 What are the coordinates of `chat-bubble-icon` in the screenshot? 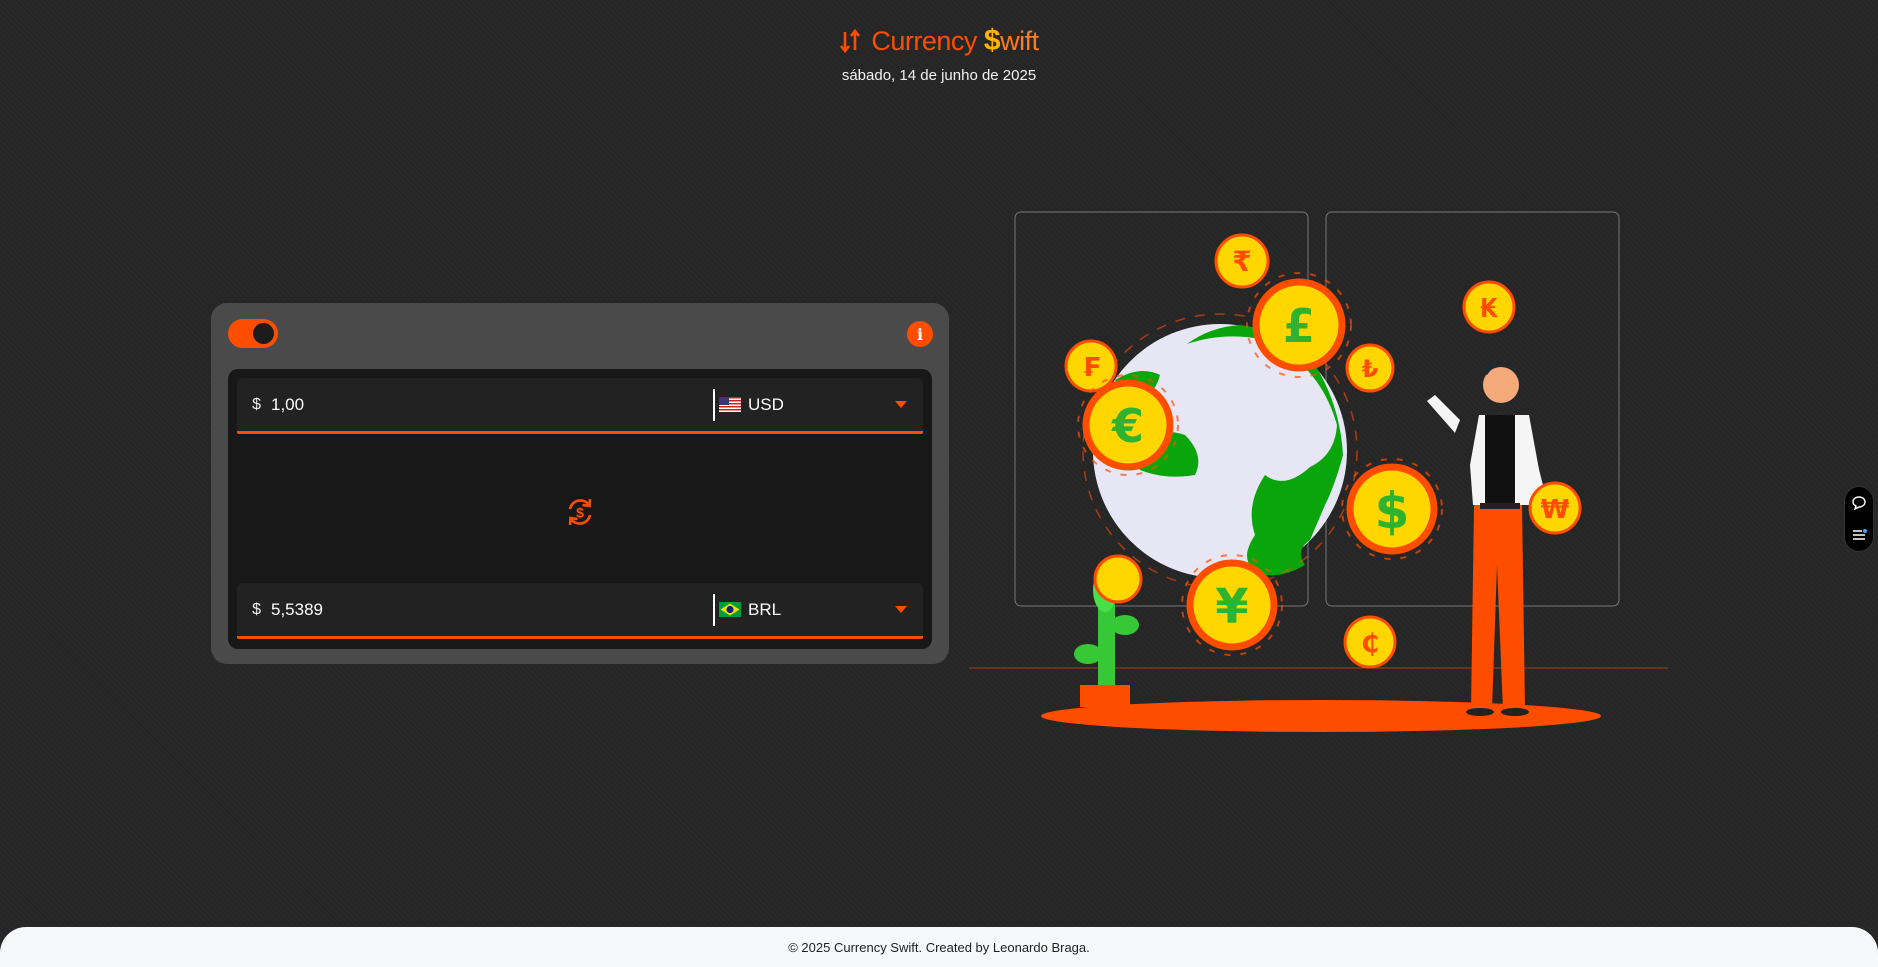 It's located at (1859, 503).